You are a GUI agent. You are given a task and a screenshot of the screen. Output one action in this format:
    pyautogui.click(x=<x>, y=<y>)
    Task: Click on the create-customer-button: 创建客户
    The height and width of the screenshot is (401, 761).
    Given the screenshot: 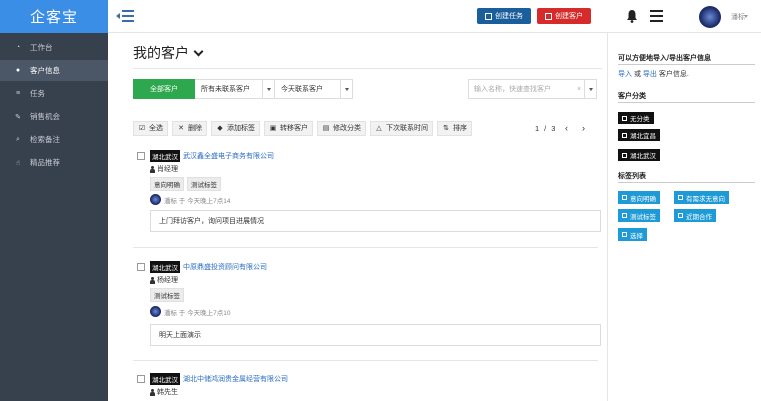 What is the action you would take?
    pyautogui.click(x=564, y=16)
    